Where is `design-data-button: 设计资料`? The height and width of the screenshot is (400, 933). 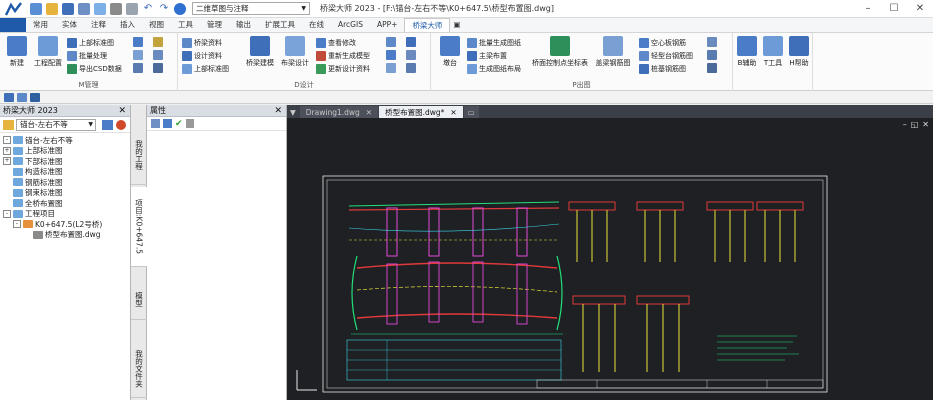 design-data-button: 设计资料 is located at coordinates (202, 55).